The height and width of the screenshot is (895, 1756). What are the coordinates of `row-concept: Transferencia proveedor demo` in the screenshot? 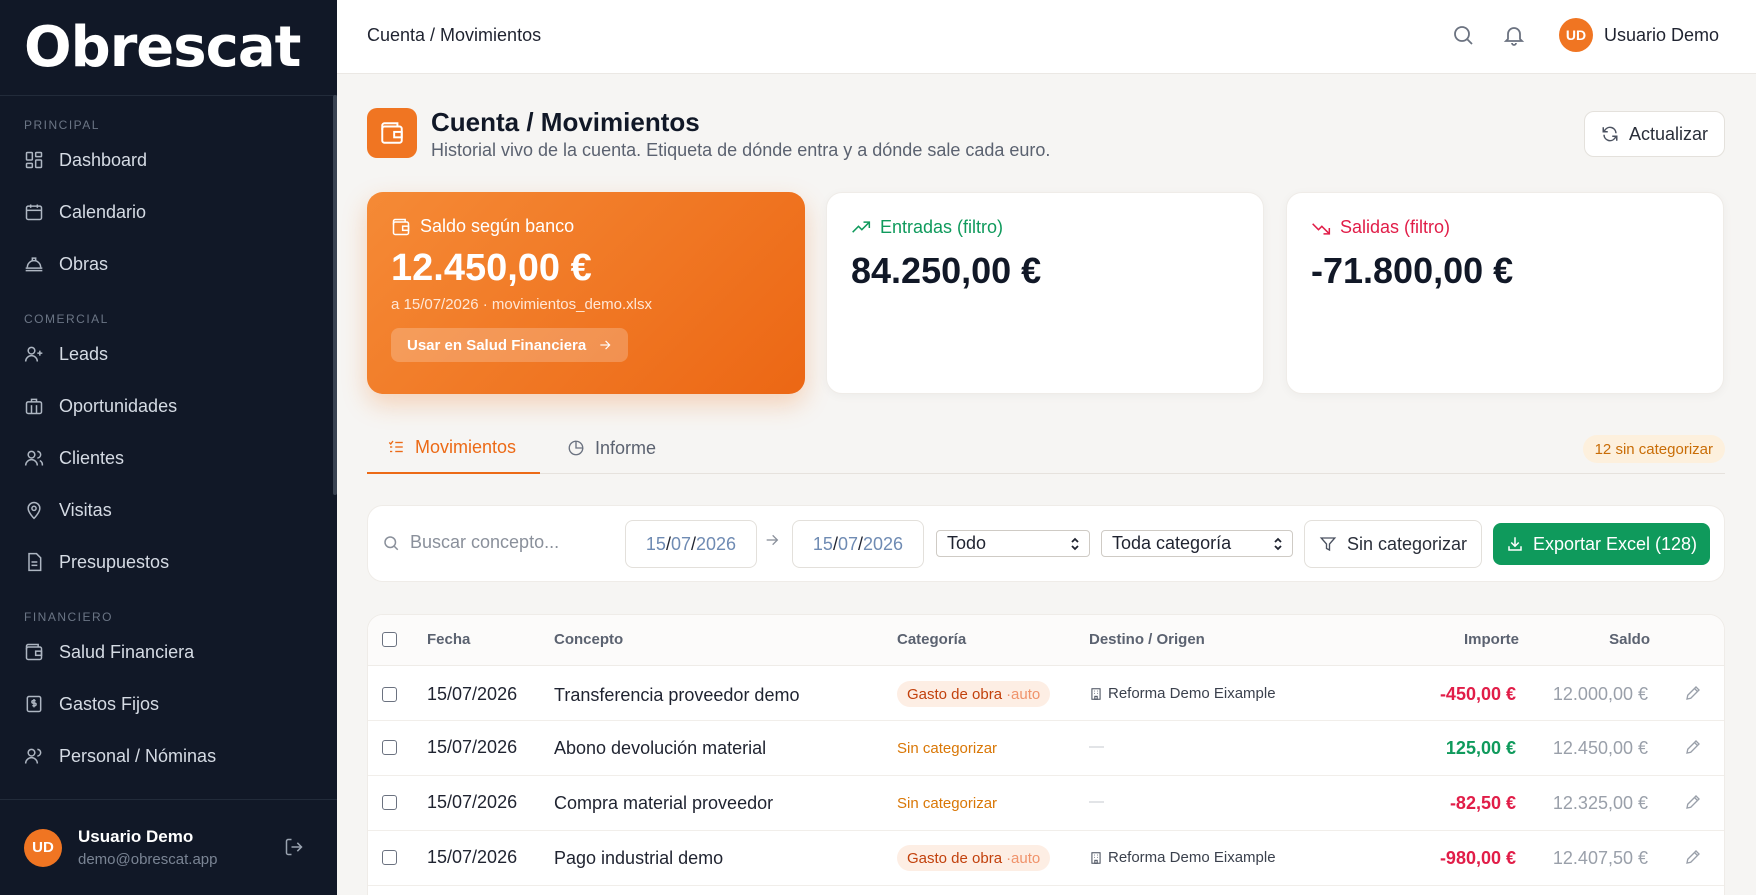 It's located at (677, 695).